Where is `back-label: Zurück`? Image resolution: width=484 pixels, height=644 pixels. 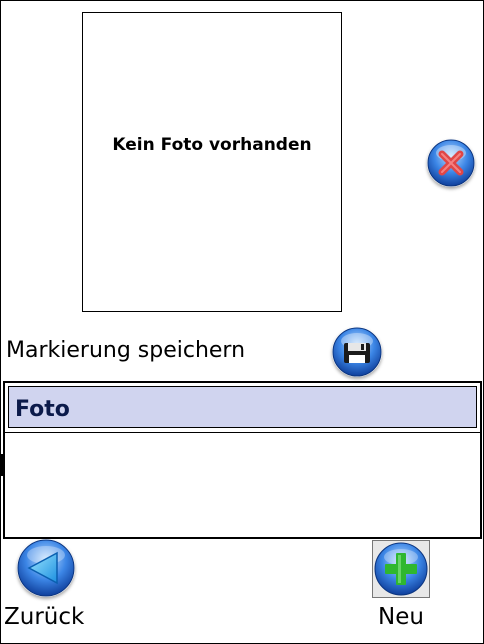 back-label: Zurück is located at coordinates (44, 617).